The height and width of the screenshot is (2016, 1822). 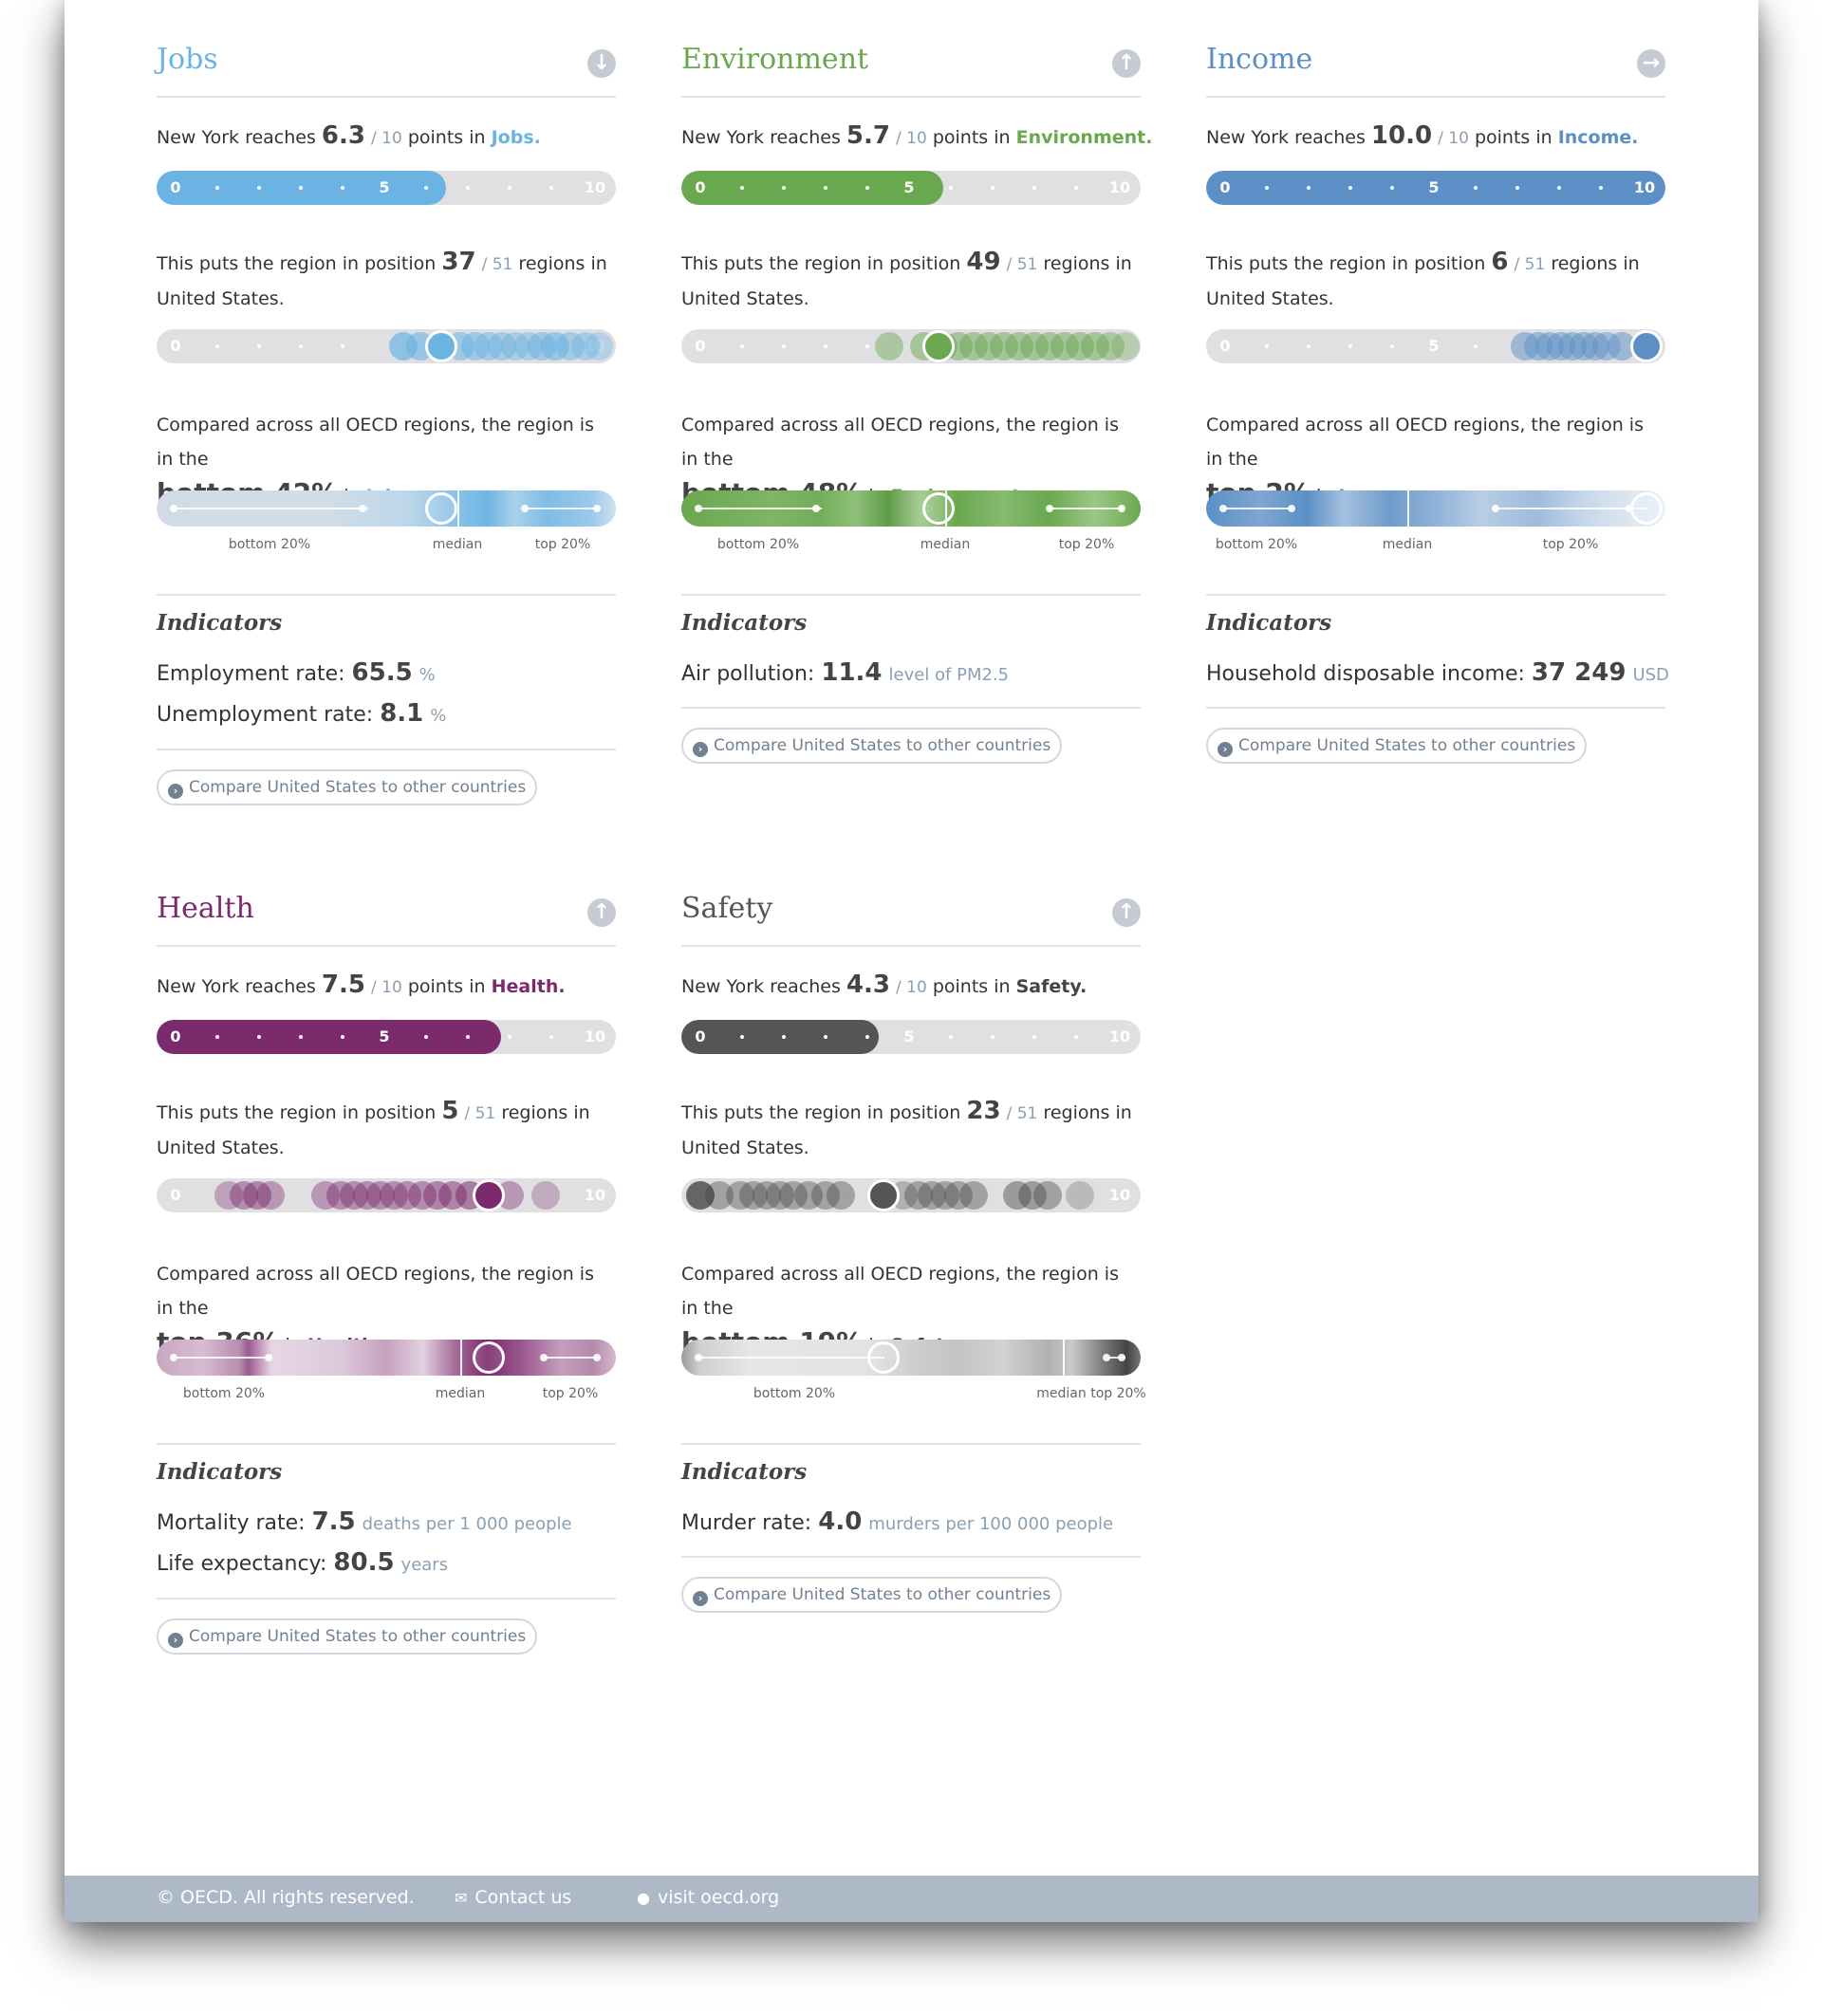 I want to click on visit-oecd-link: ● visit oecd.org, so click(x=708, y=1897).